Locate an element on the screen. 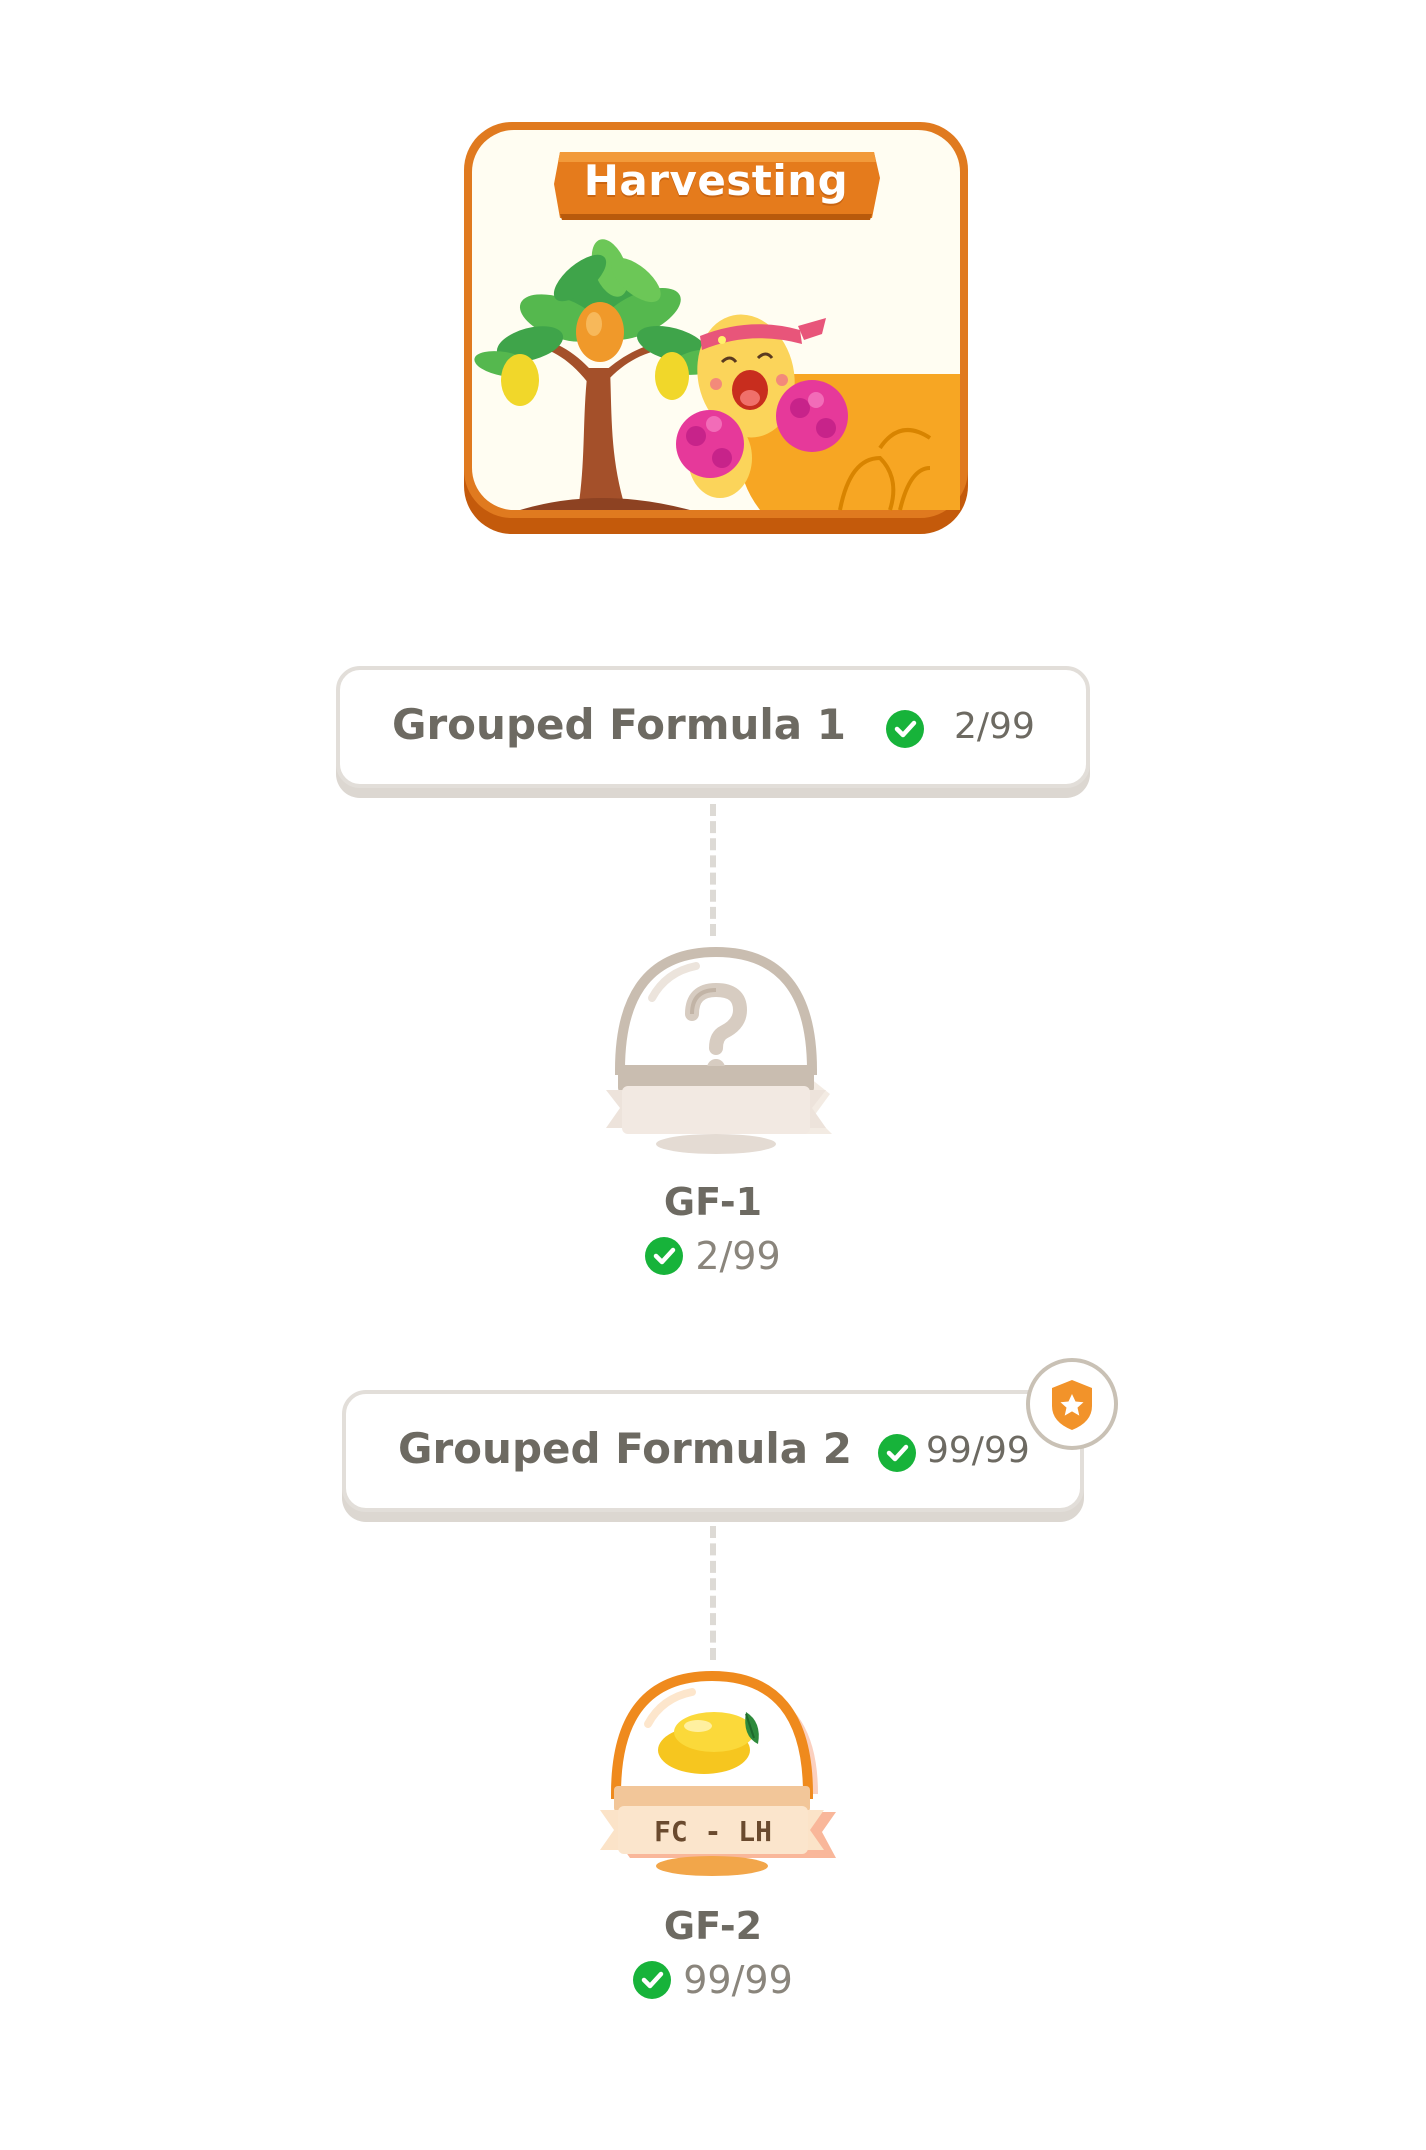 The image size is (1426, 2150). shield-star-icon is located at coordinates (1072, 1405).